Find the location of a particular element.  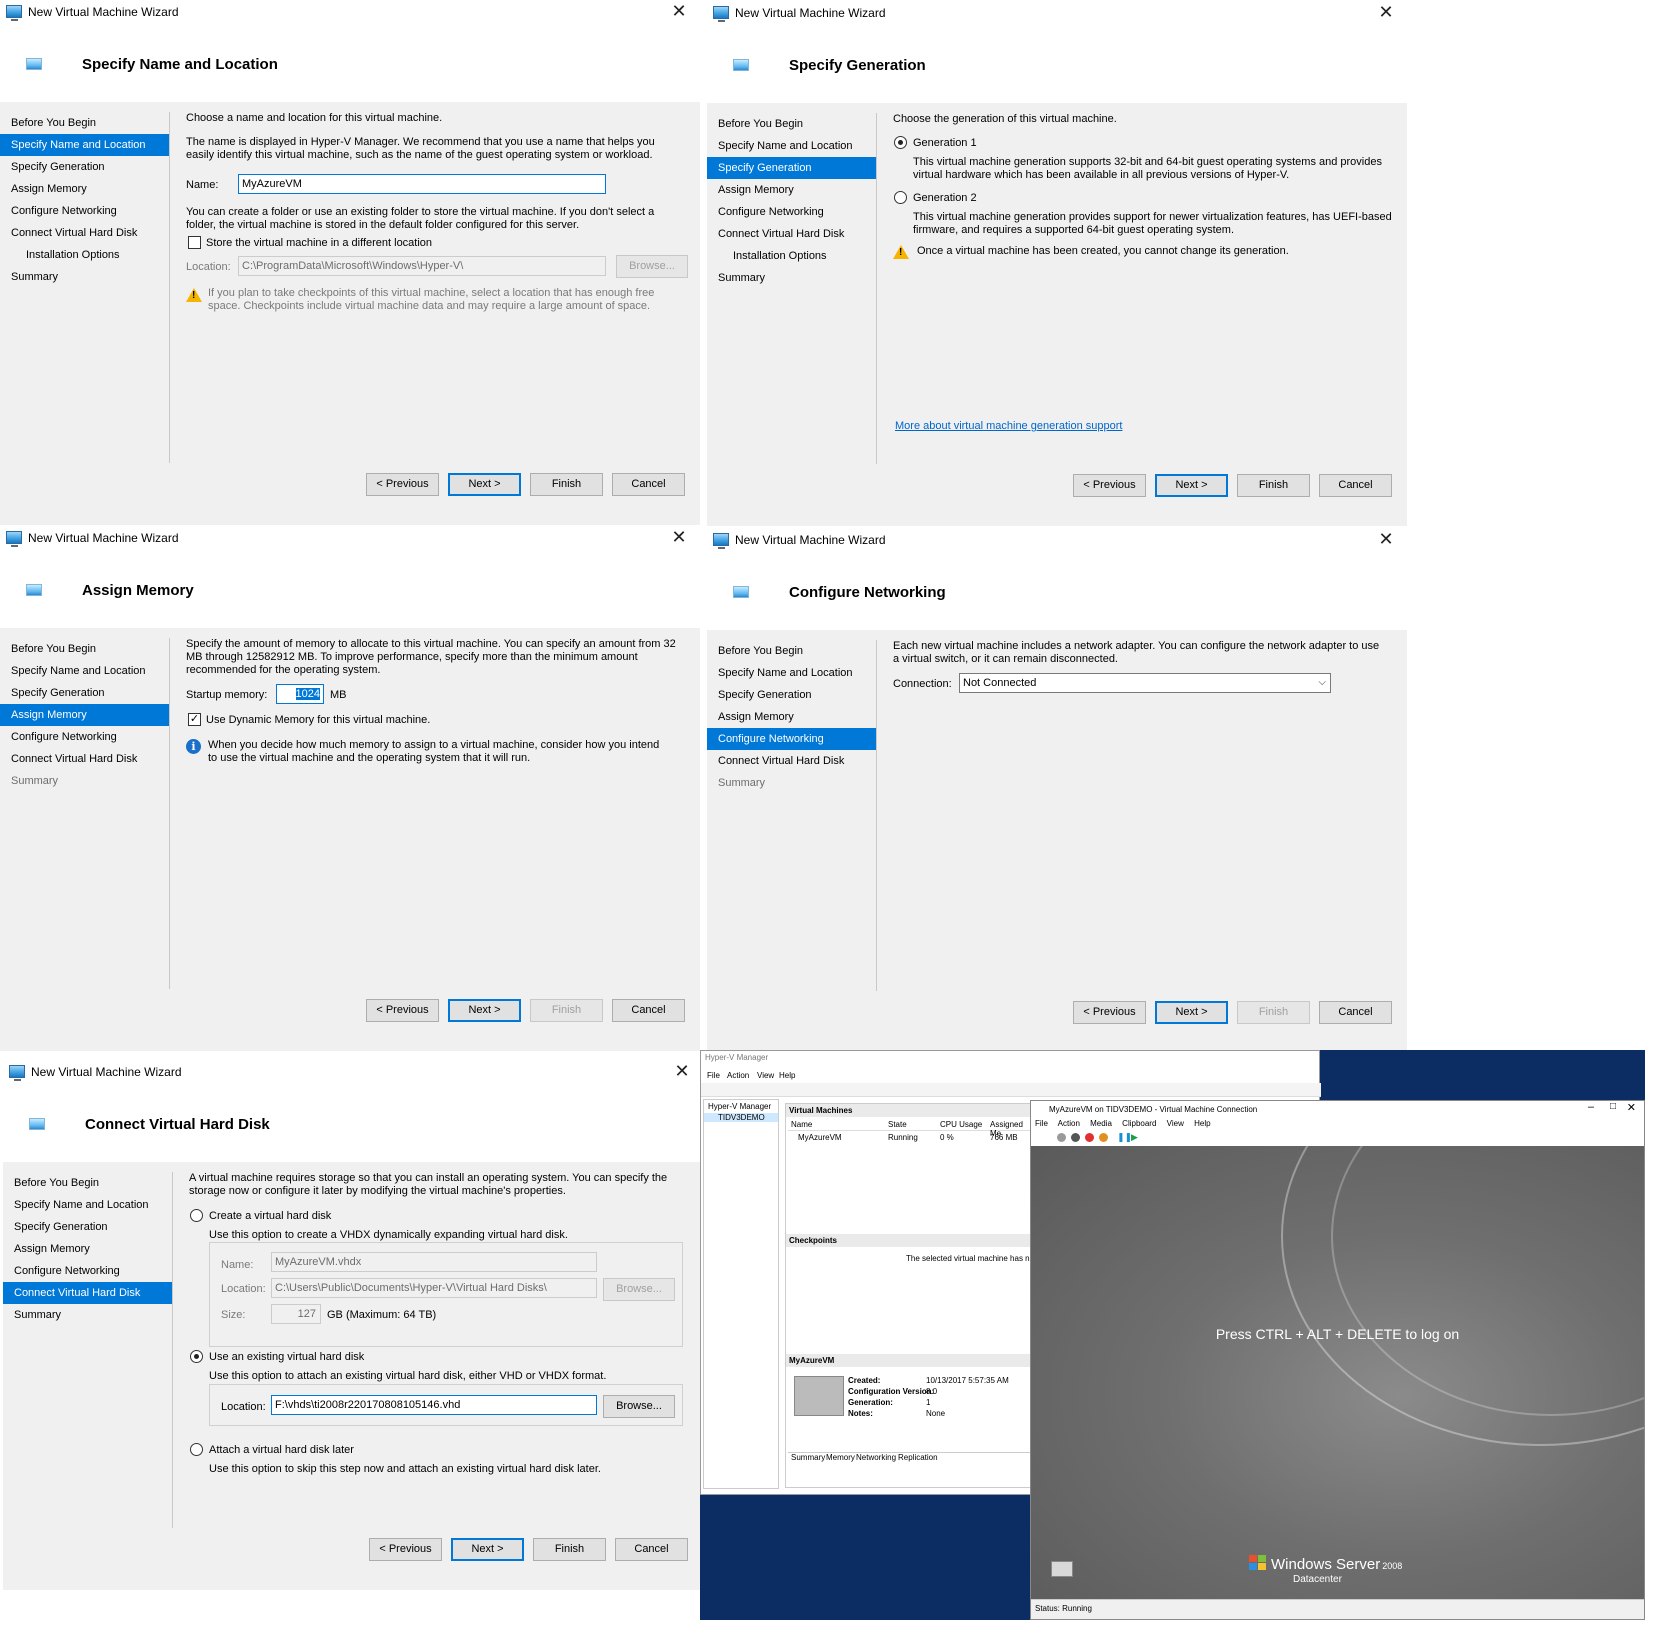

generation-2-radio is located at coordinates (900, 197).